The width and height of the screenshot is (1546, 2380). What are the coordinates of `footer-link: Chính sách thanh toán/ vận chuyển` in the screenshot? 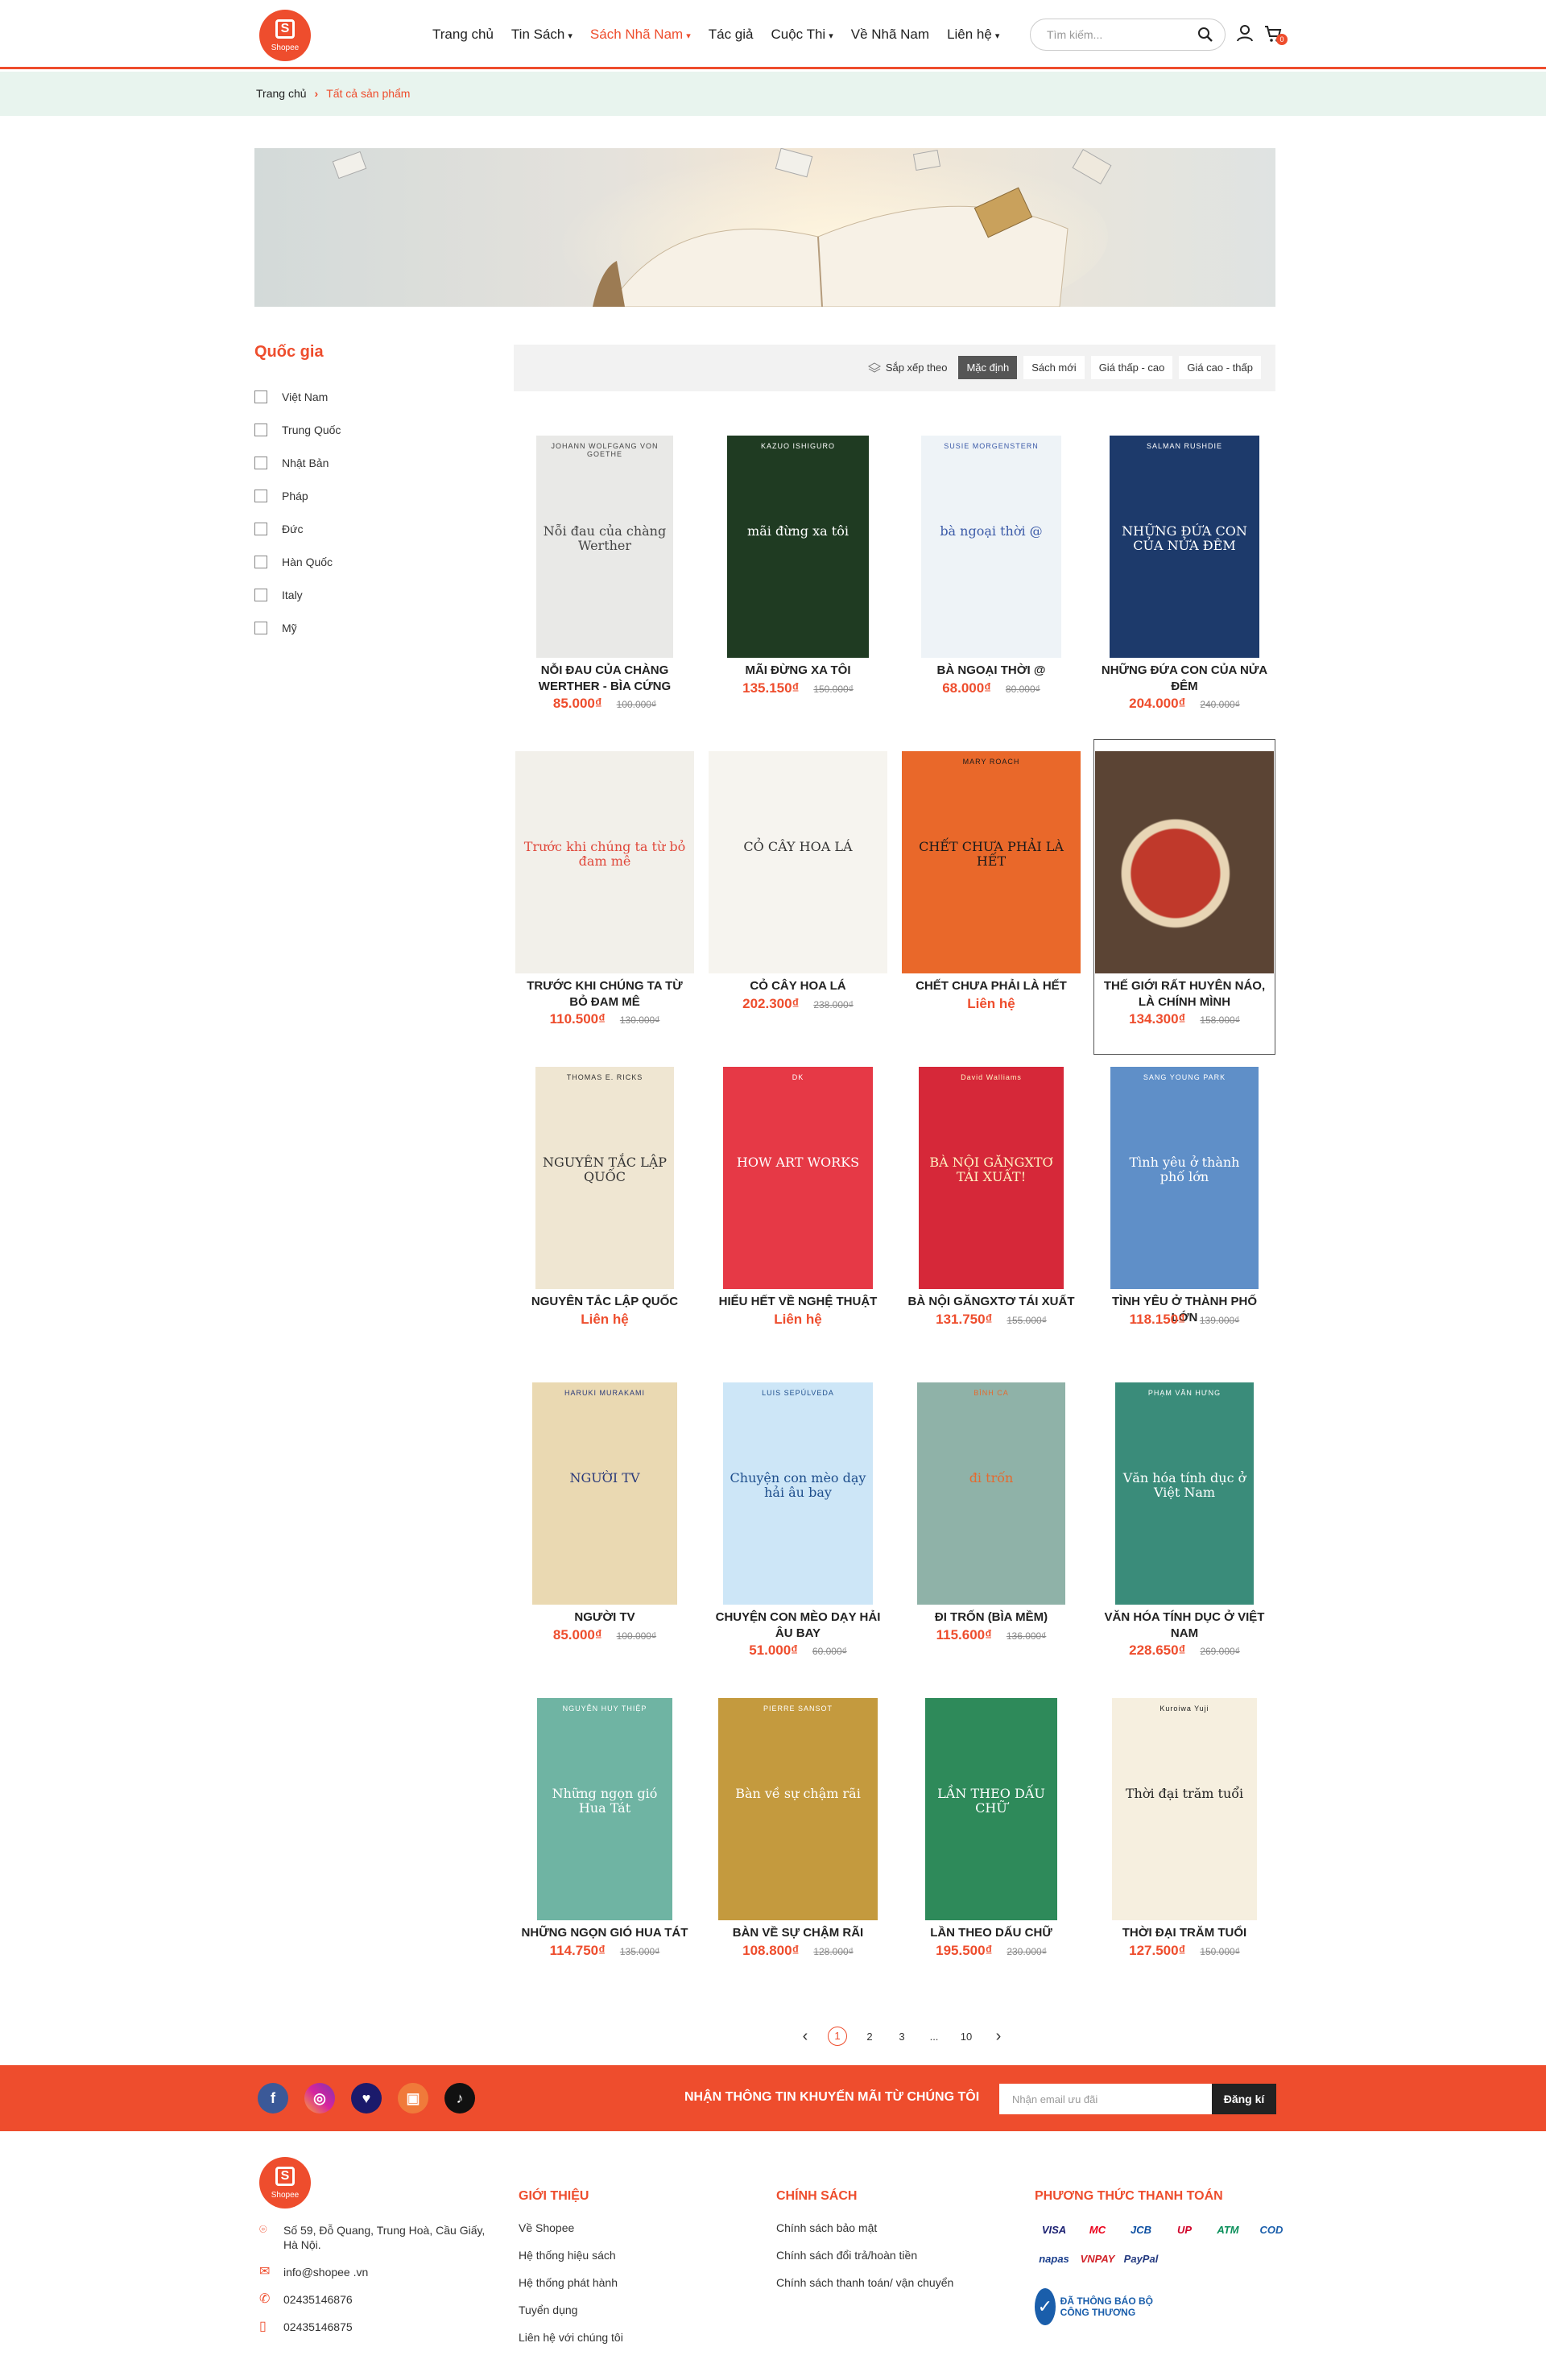 It's located at (864, 2283).